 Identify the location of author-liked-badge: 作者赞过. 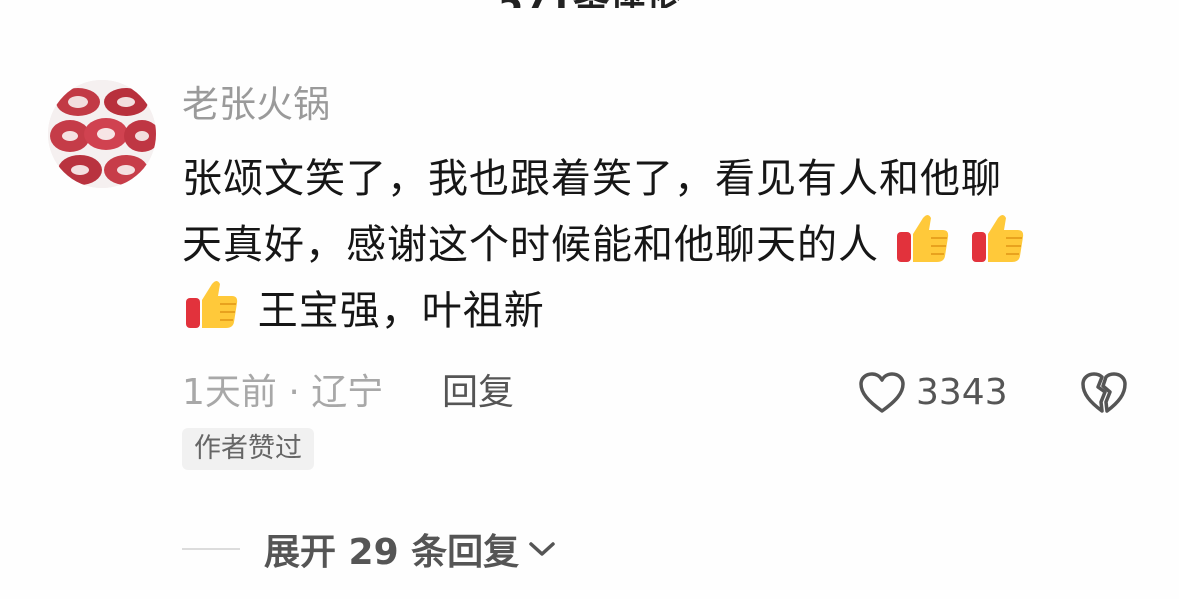
(248, 449).